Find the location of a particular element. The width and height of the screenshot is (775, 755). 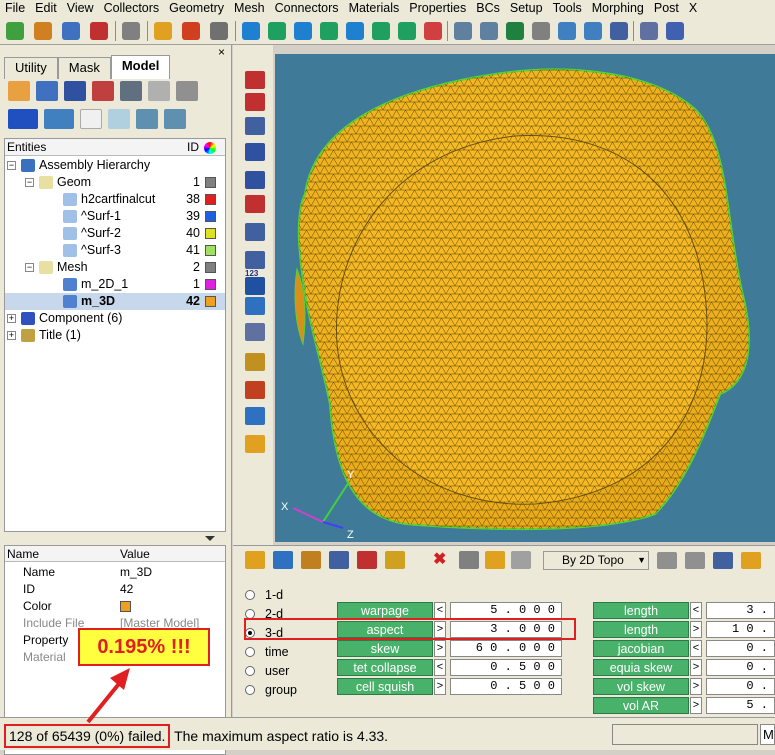

load-view-icon is located at coordinates (187, 91).